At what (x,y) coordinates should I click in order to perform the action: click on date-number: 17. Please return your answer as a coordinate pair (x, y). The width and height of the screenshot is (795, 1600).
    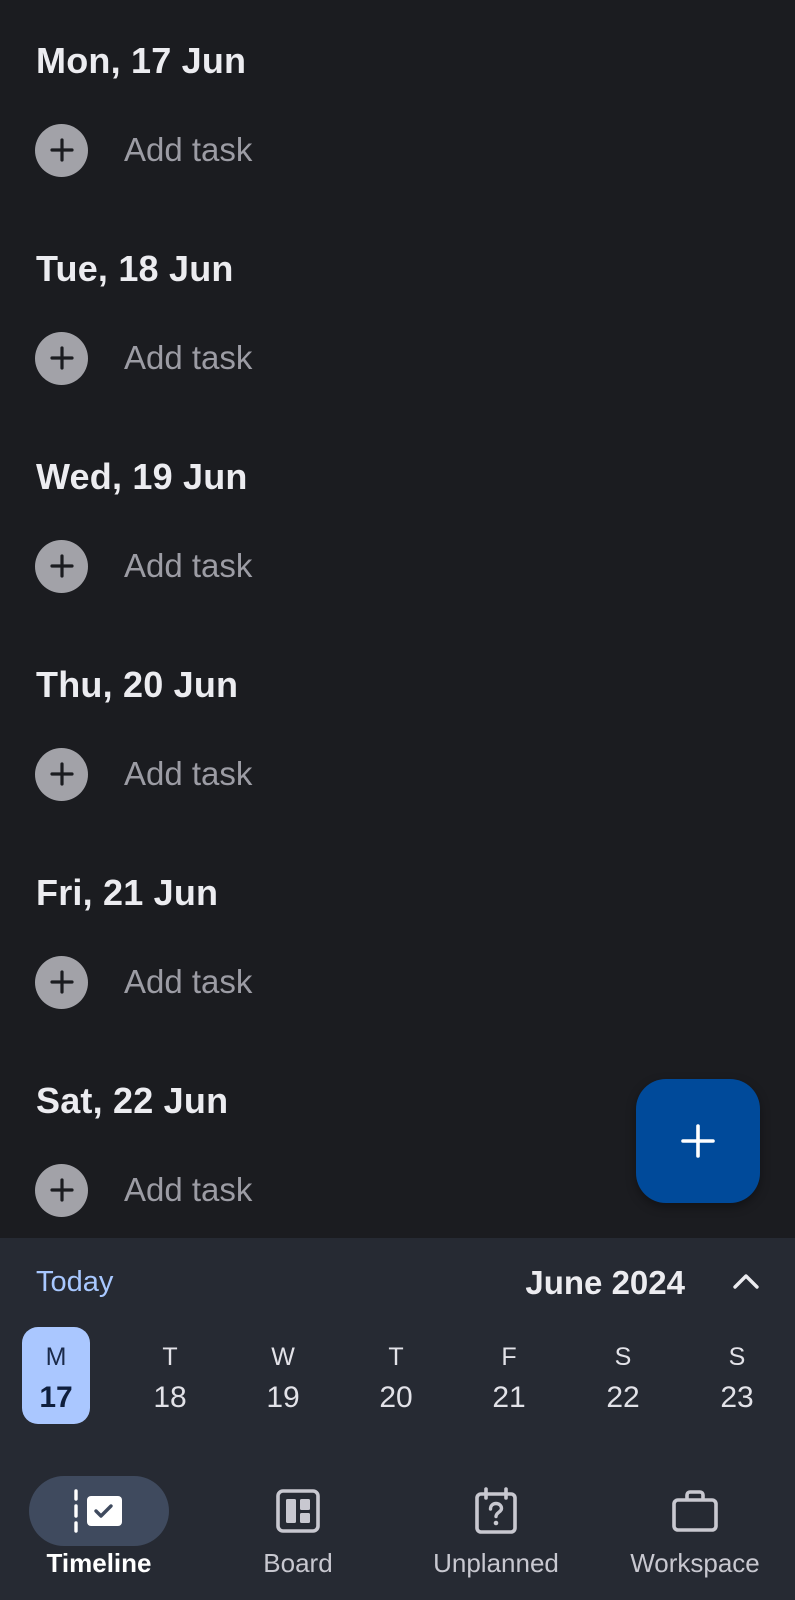
    Looking at the image, I should click on (56, 1397).